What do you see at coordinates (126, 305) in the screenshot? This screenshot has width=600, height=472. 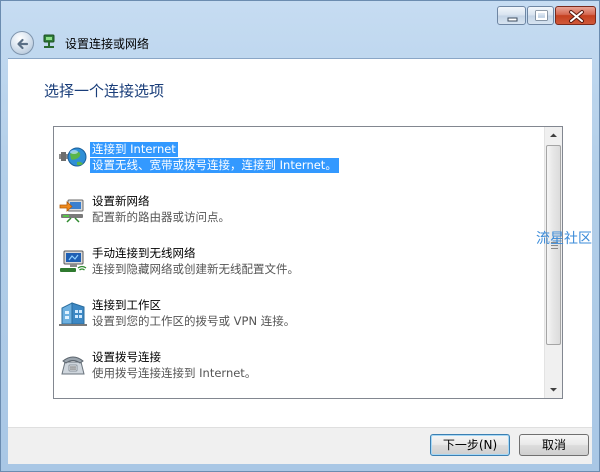 I see `option-title: 连接到工作区` at bounding box center [126, 305].